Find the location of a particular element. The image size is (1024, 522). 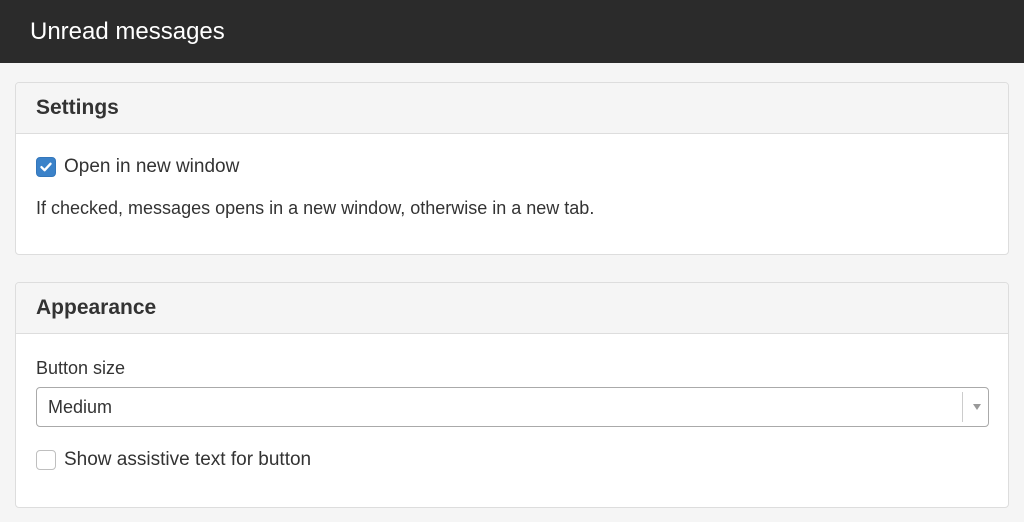

button-size-label: Button size is located at coordinates (81, 368).